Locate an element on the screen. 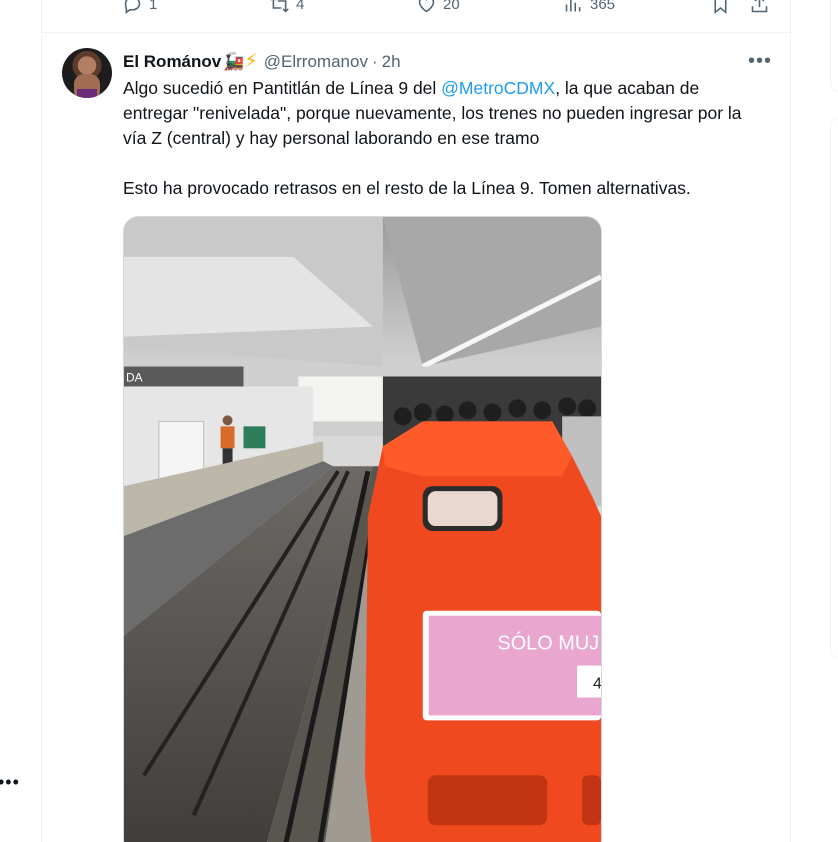 This screenshot has width=838, height=842. author-handle: @Elrromanov is located at coordinates (316, 62).